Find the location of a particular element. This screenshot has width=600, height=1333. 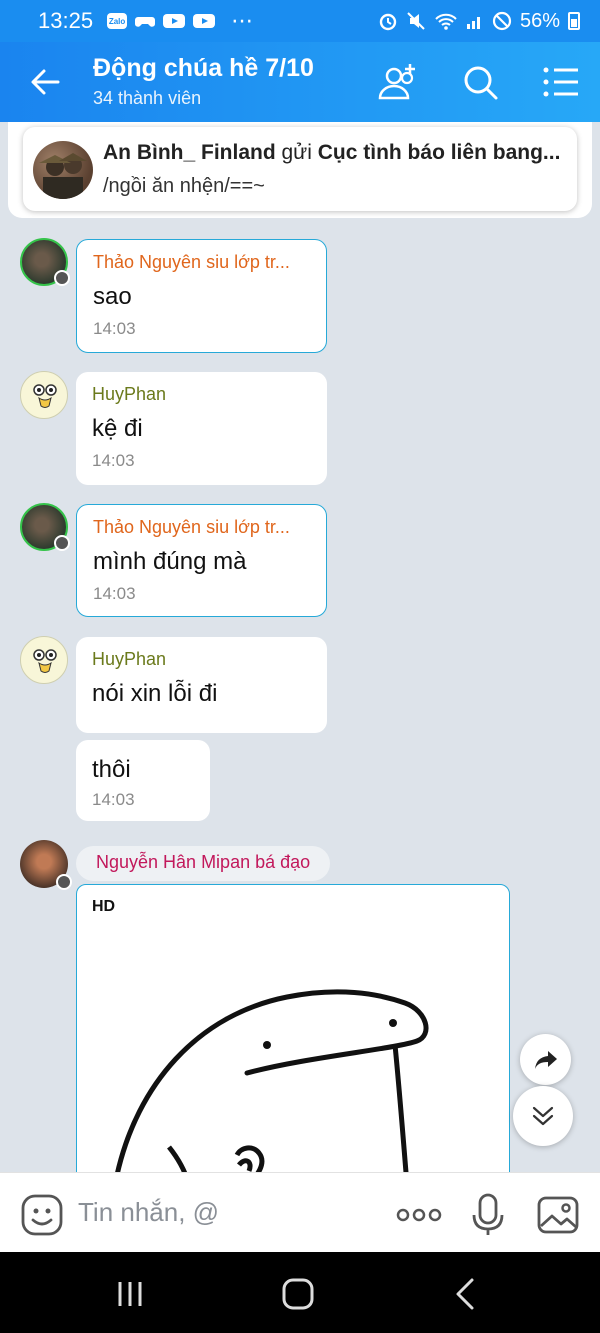

back-arrow-icon is located at coordinates (46, 82).